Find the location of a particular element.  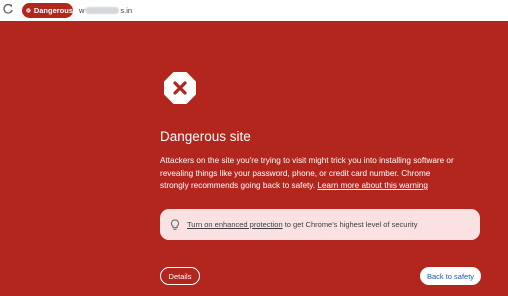

security-status-chip: Dangerous is located at coordinates (47, 10).